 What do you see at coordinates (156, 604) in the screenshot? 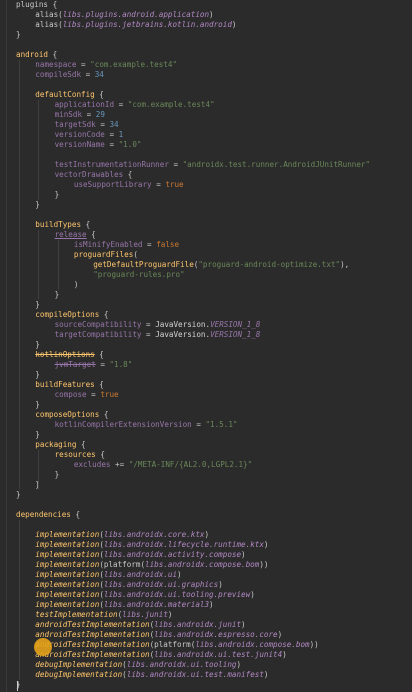
I see `code-token: libs.androidx.material3` at bounding box center [156, 604].